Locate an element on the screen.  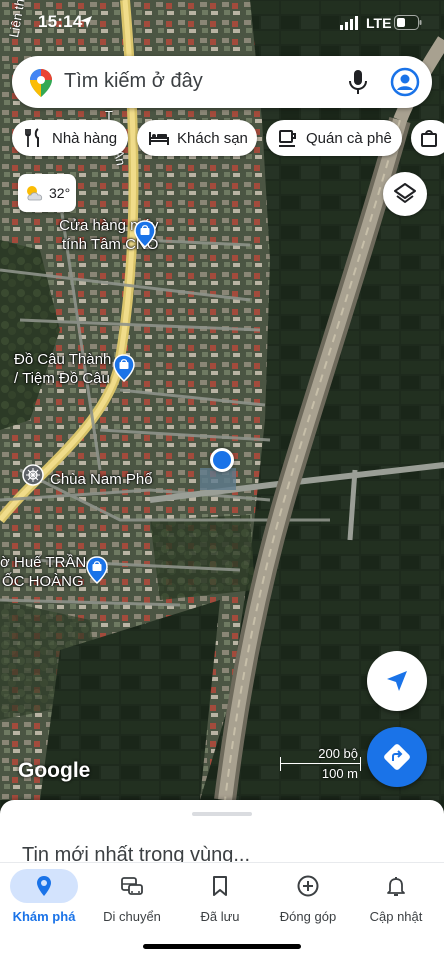
network-type: LTE is located at coordinates (379, 23).